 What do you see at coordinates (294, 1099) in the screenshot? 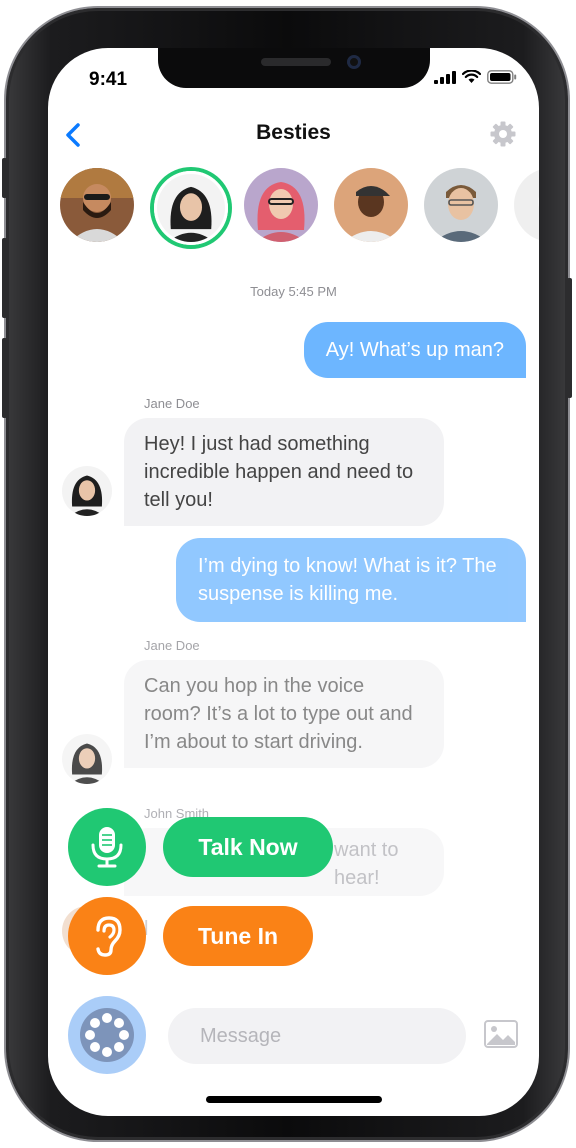
I see `home-indicator` at bounding box center [294, 1099].